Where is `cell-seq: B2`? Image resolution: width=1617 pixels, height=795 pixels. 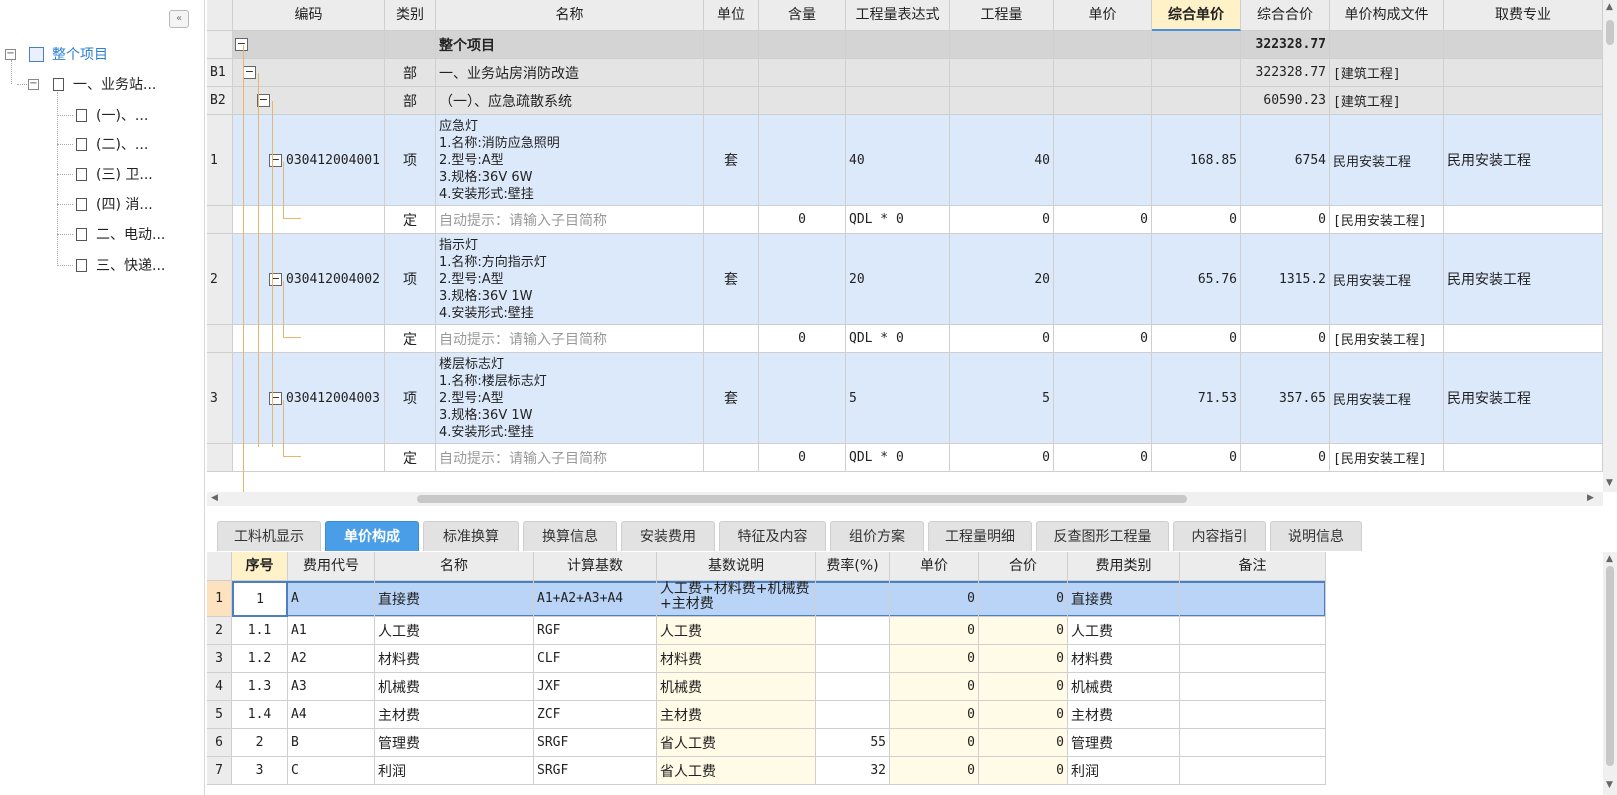
cell-seq: B2 is located at coordinates (220, 101).